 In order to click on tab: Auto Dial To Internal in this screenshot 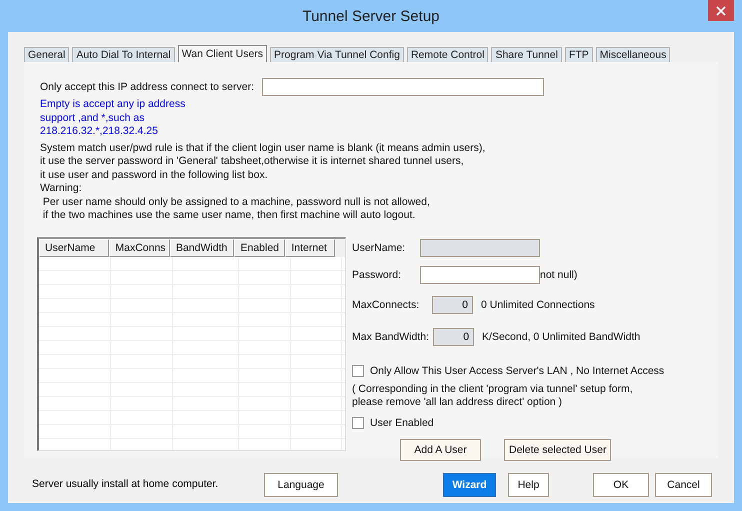, I will do `click(123, 54)`.